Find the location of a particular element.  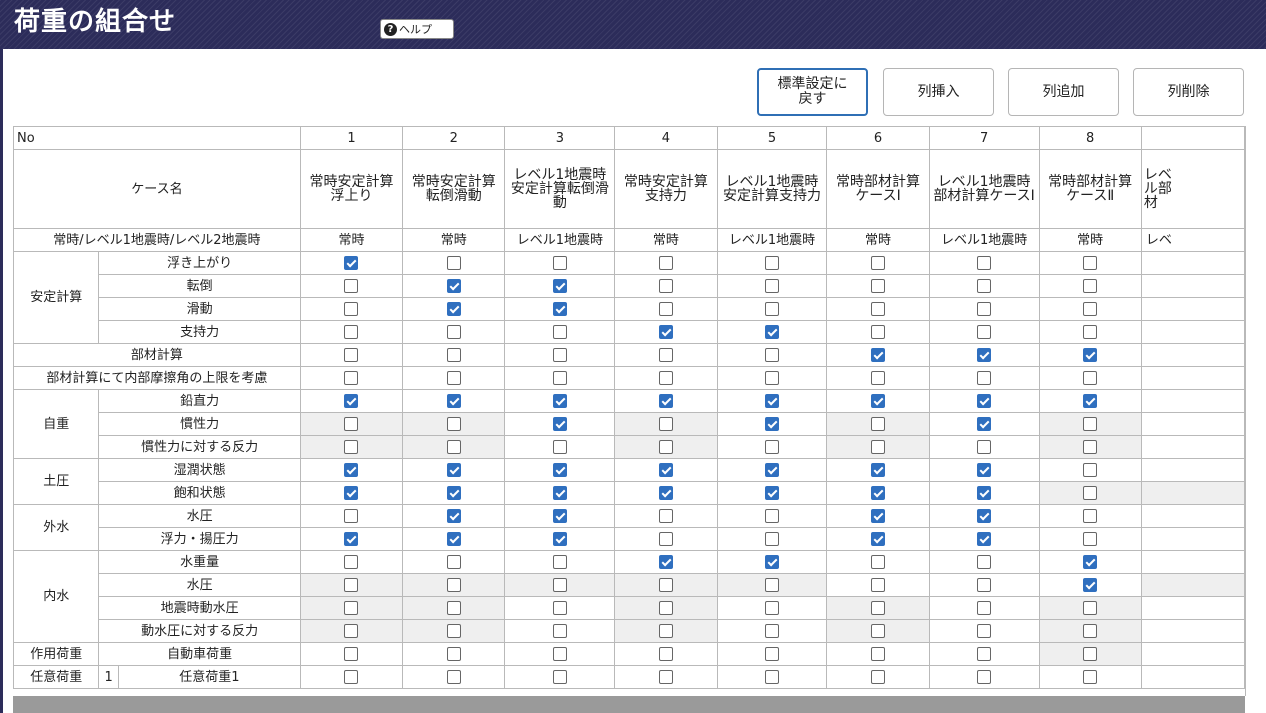

case-name-cell: レベル1地震時安定計算支持力 is located at coordinates (772, 189).